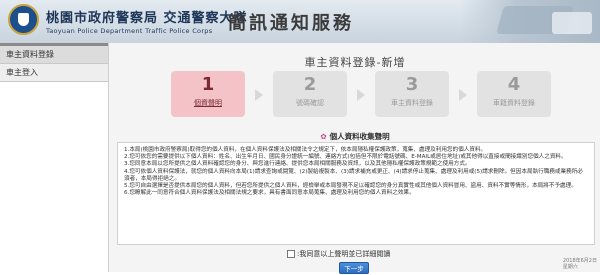  I want to click on progress-steps: 1 個資聲明 2 號碼確認 3 車主資料登錄 4 車籍資料登錄, so click(361, 95).